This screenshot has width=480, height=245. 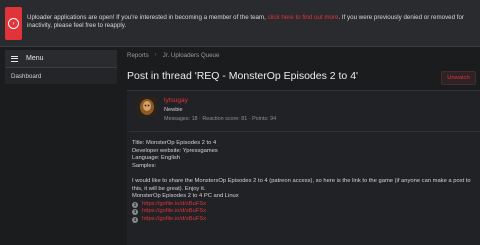 I want to click on list-item: 3 https://gofile.io/d/sBuFSx, so click(x=305, y=212).